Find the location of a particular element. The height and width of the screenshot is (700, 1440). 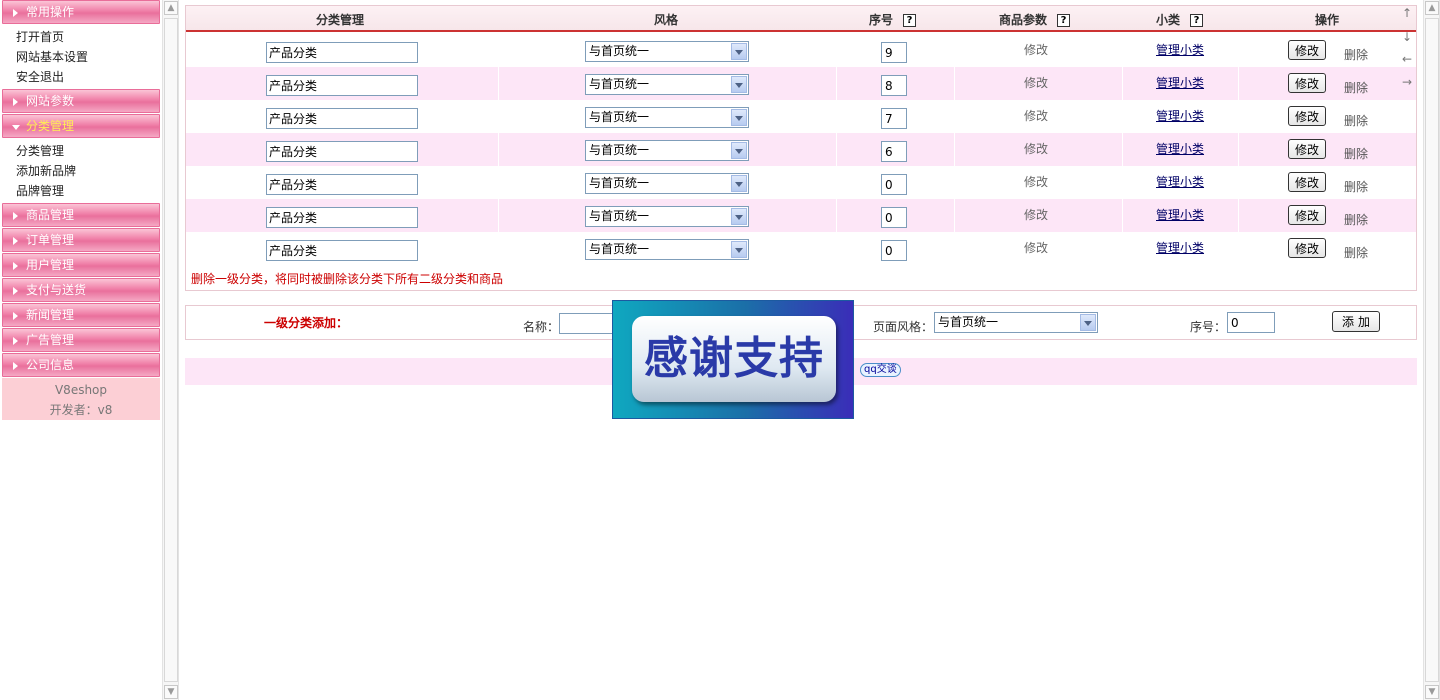

page-style-select: 与首页统一 is located at coordinates (1016, 322).